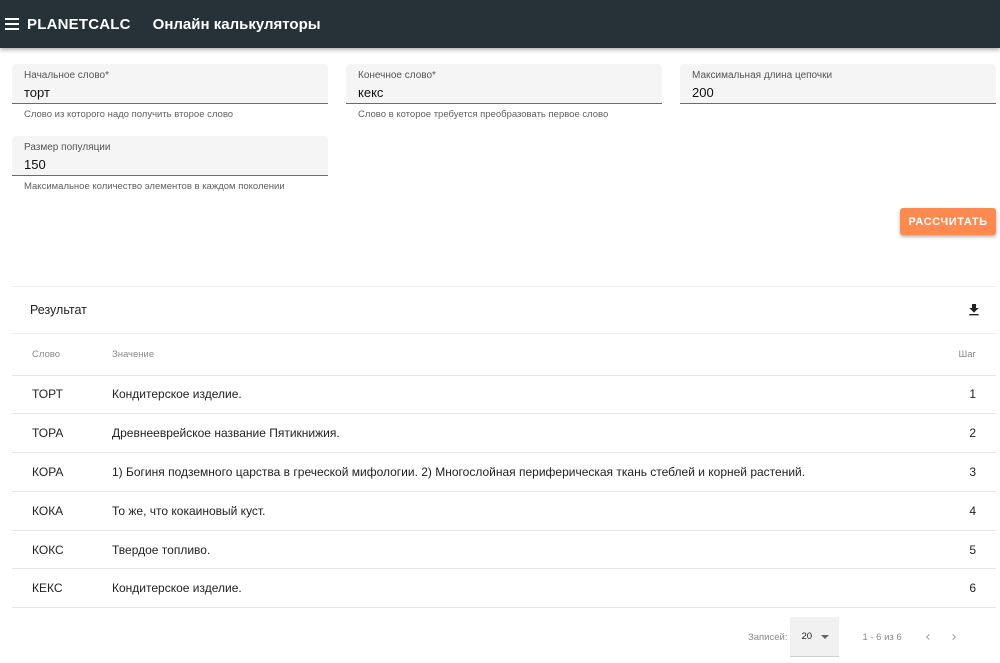  Describe the element at coordinates (882, 637) in the screenshot. I see `page-range: 1 - 6 из 6` at that location.